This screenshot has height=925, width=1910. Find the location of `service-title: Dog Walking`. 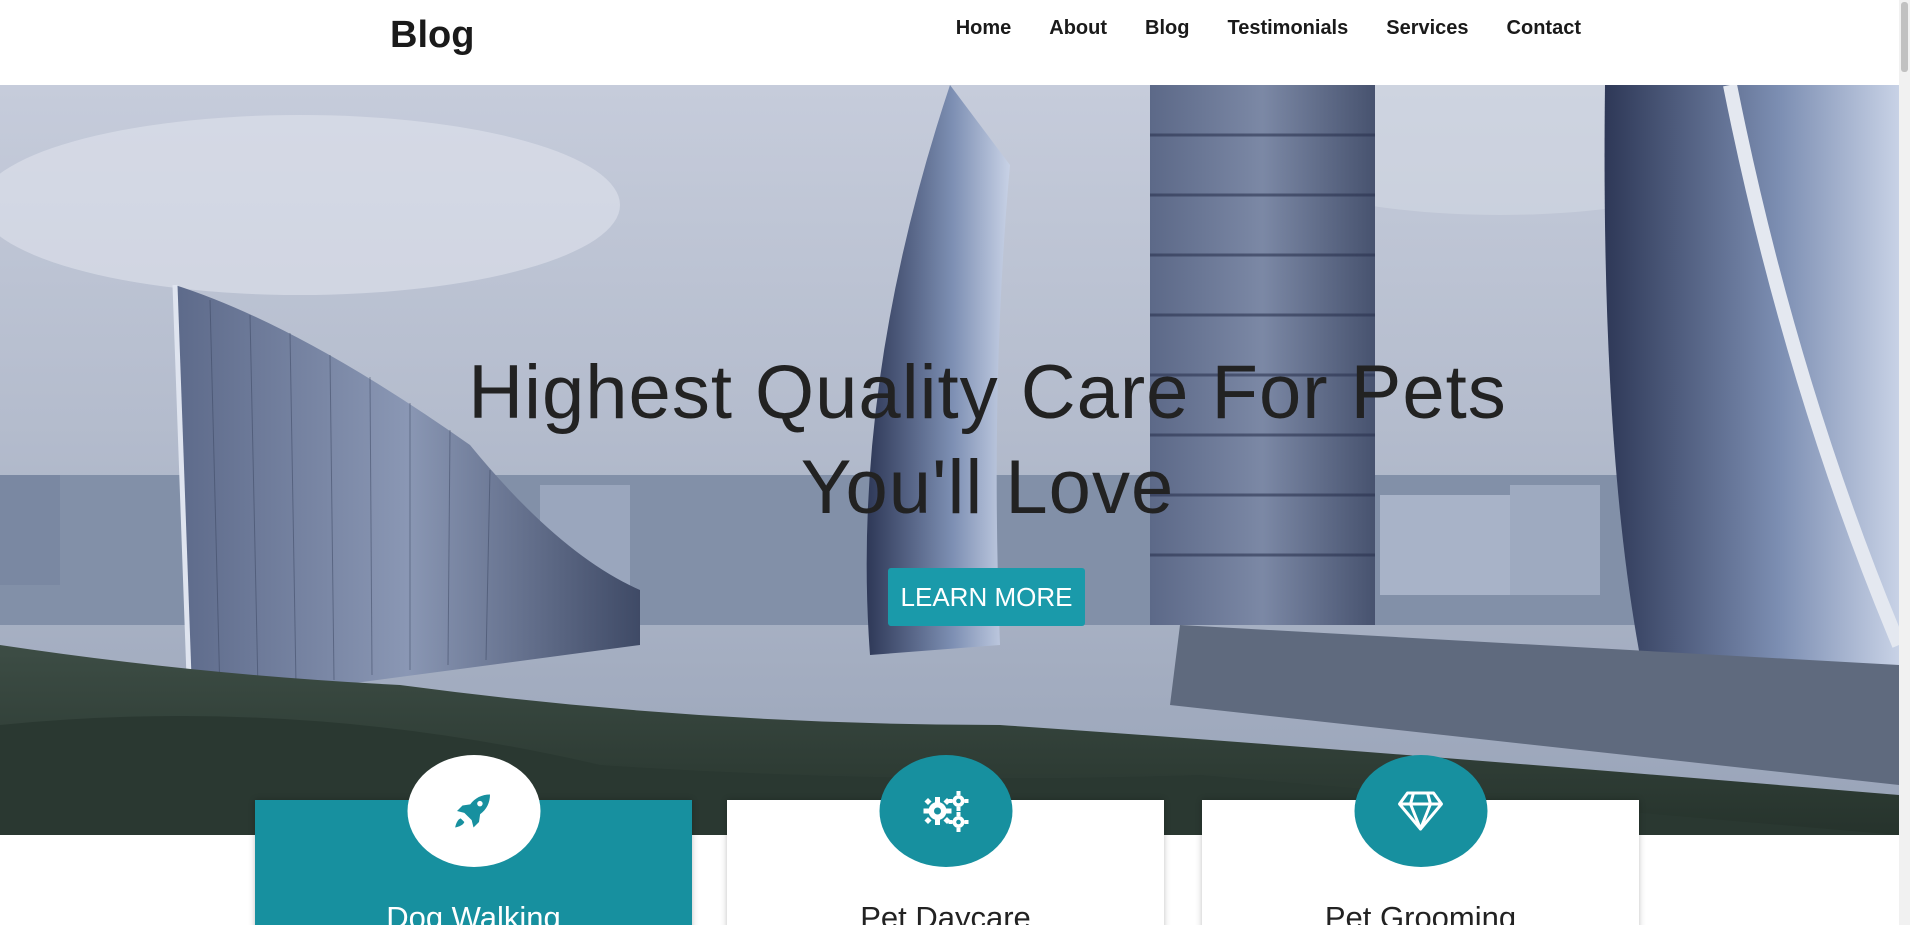

service-title: Dog Walking is located at coordinates (473, 912).